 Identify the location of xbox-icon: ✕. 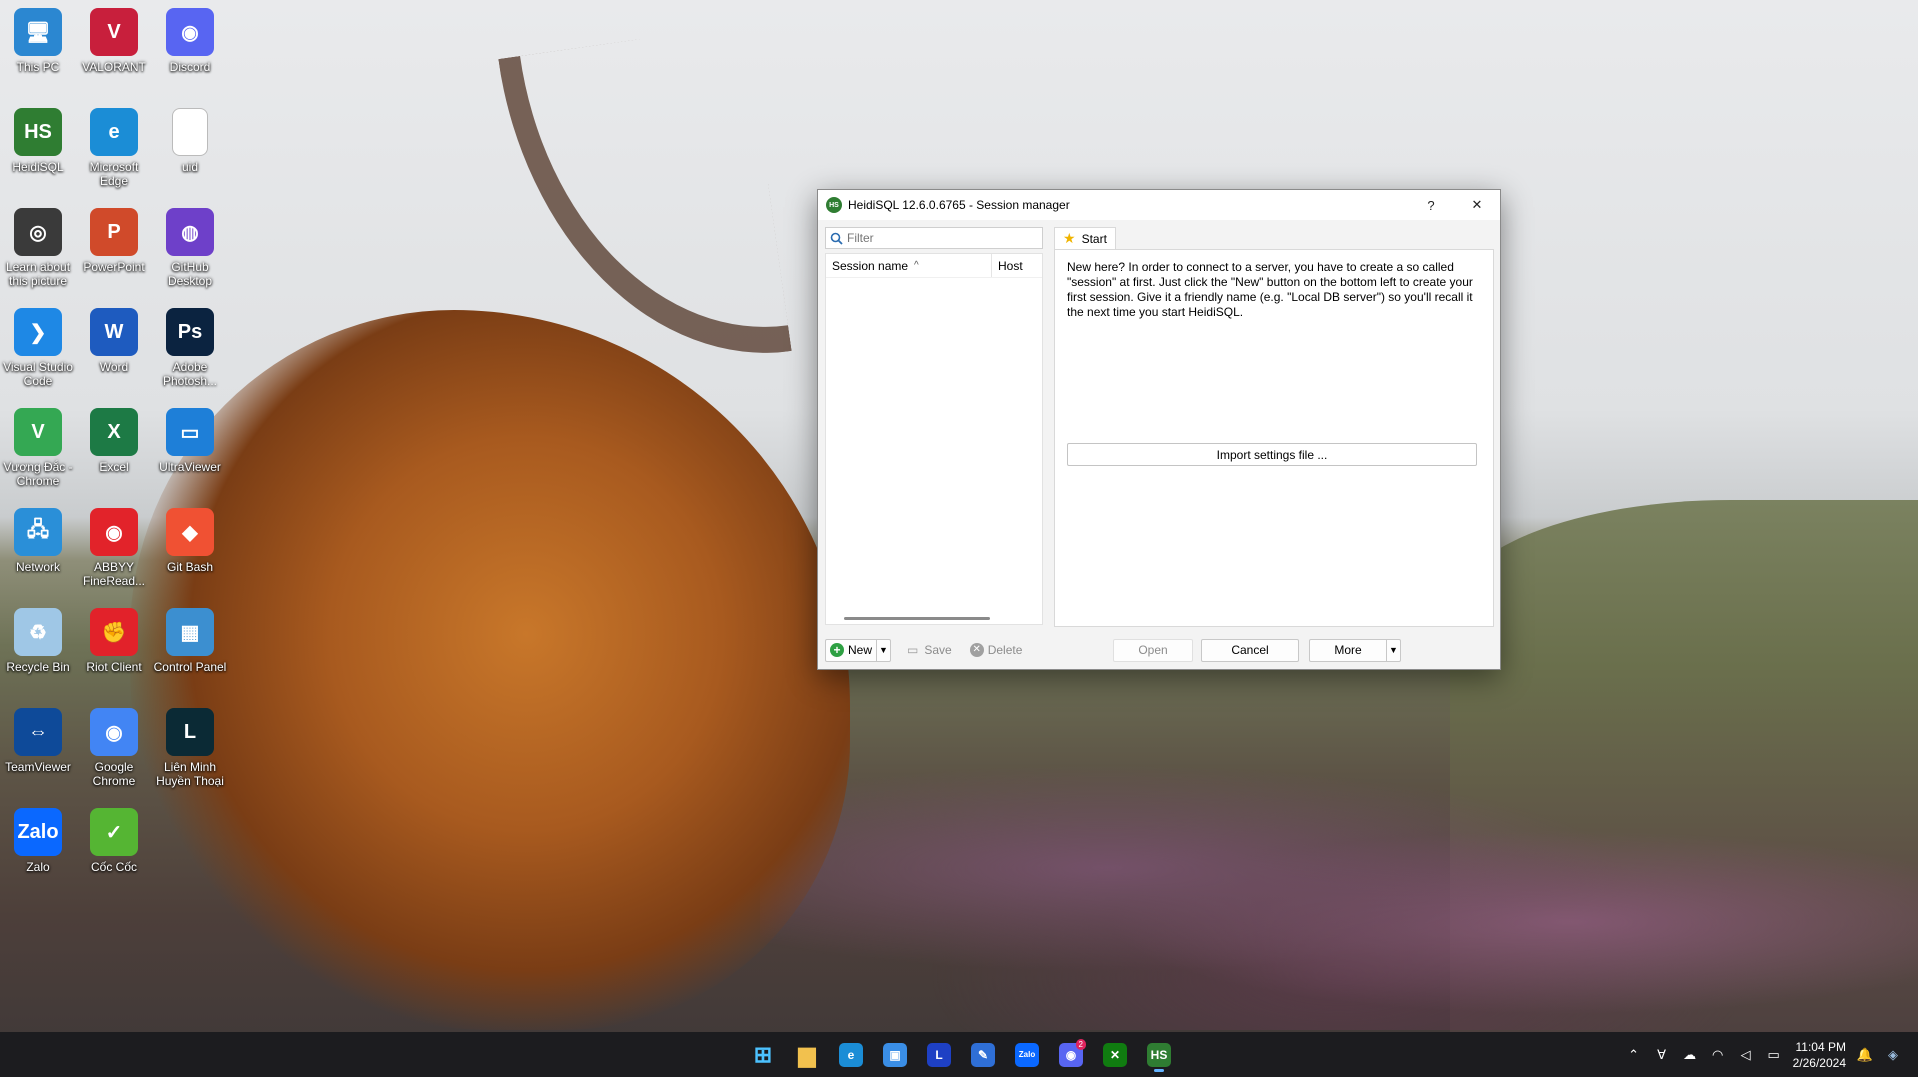
(1115, 1054).